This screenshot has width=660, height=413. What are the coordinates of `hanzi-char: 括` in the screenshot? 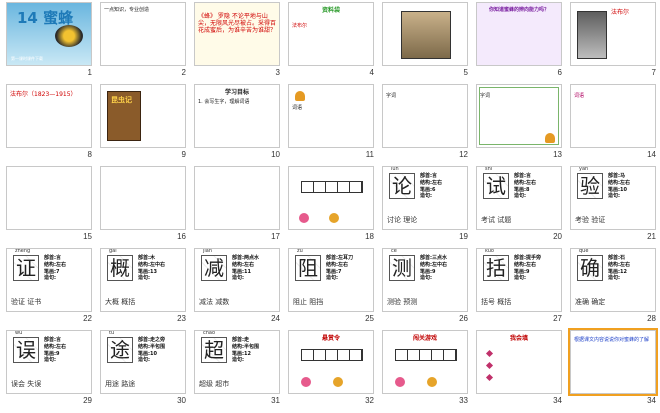 It's located at (496, 268).